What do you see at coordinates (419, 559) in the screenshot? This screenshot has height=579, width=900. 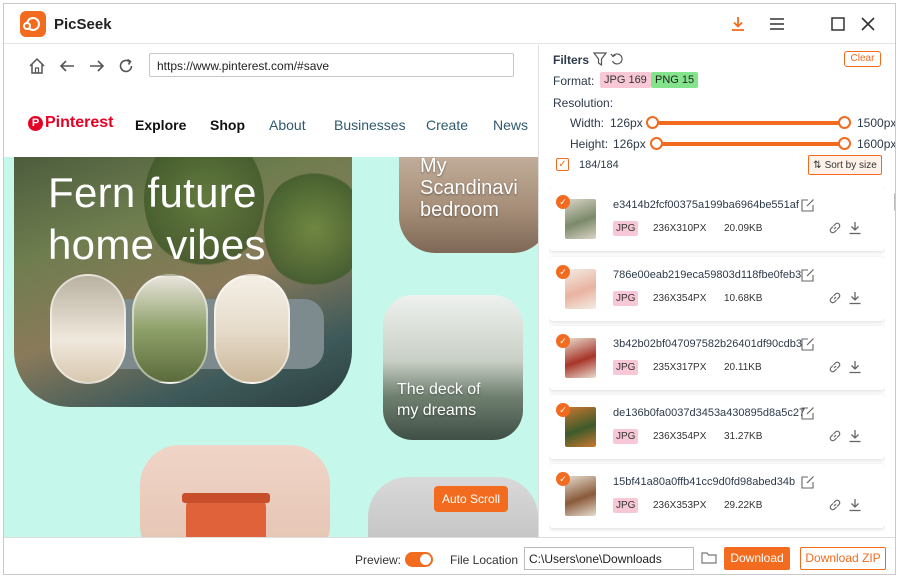 I see `preview-toggle` at bounding box center [419, 559].